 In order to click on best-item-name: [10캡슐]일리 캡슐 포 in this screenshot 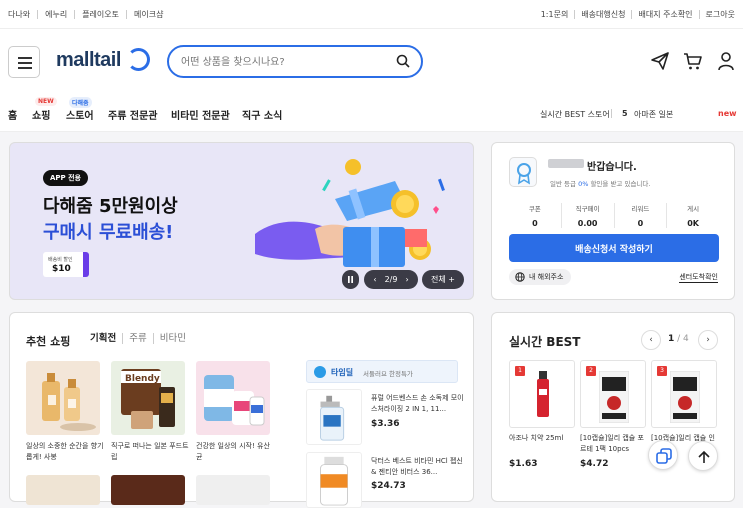, I will do `click(614, 438)`.